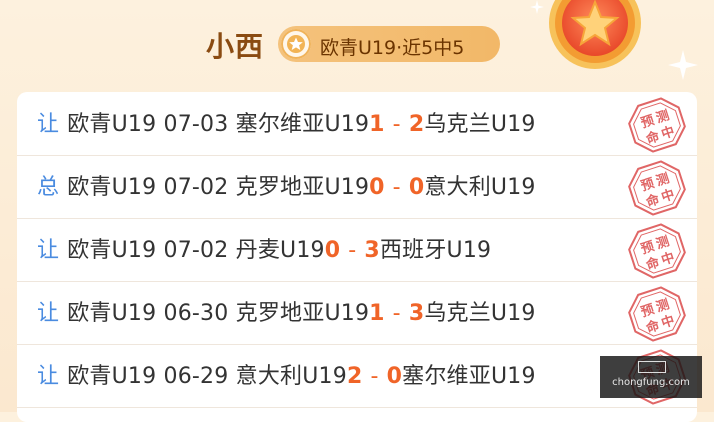  I want to click on match-line: 总欧青U19 07-02 克罗地亚U190-0意大利U19, so click(286, 185).